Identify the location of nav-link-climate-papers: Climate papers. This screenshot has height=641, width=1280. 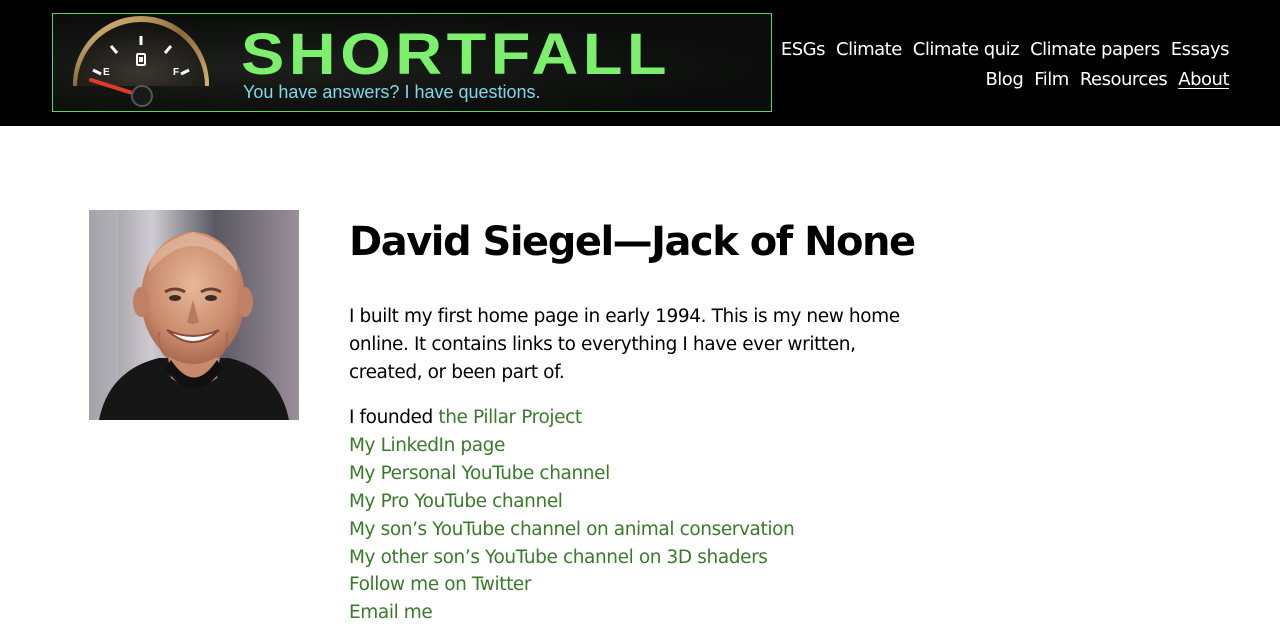
(1095, 49).